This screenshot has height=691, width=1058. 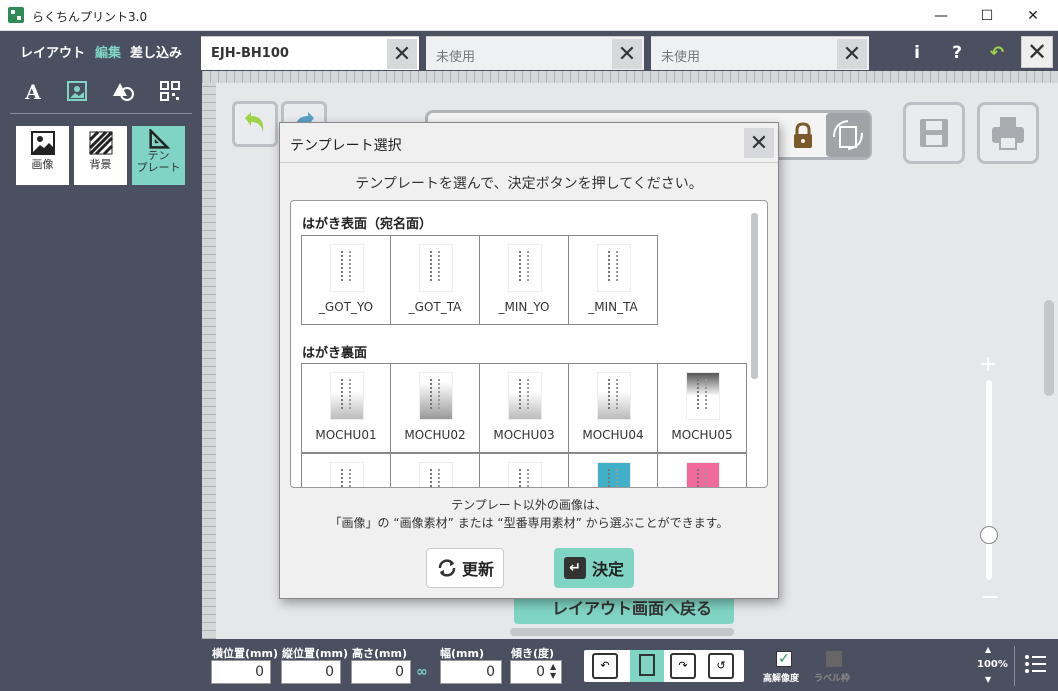 What do you see at coordinates (613, 280) in the screenshot?
I see `template-item: _MIN_TA` at bounding box center [613, 280].